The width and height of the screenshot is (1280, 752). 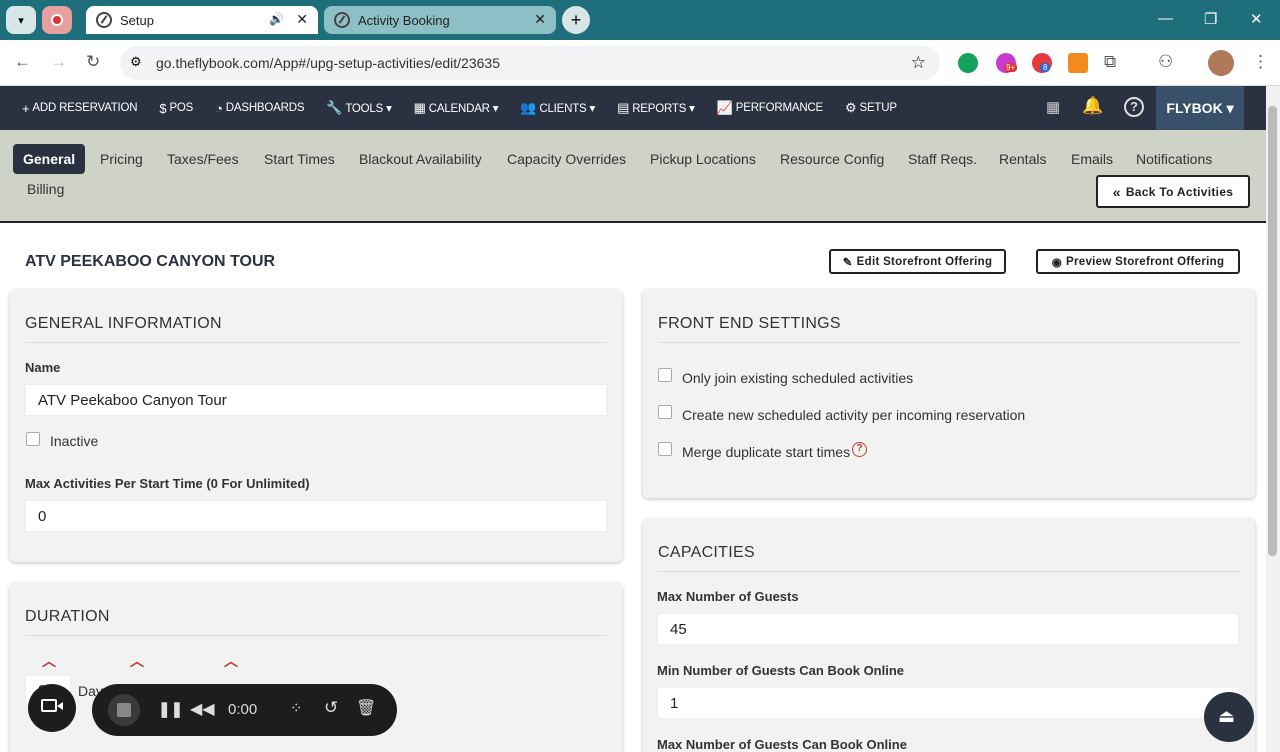 I want to click on nav-label: REPORTS ▾, so click(x=663, y=109).